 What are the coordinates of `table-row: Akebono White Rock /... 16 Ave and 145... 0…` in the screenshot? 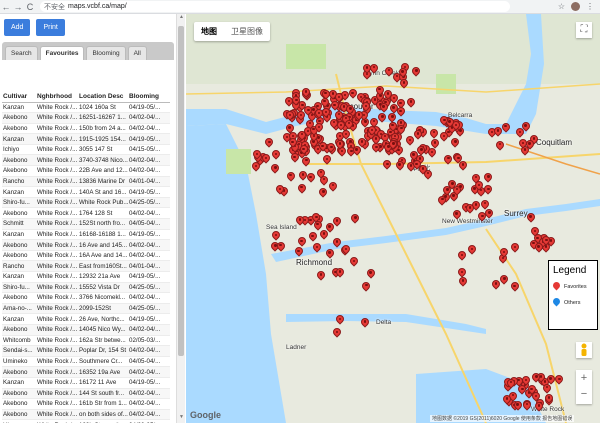 It's located at (86, 245).